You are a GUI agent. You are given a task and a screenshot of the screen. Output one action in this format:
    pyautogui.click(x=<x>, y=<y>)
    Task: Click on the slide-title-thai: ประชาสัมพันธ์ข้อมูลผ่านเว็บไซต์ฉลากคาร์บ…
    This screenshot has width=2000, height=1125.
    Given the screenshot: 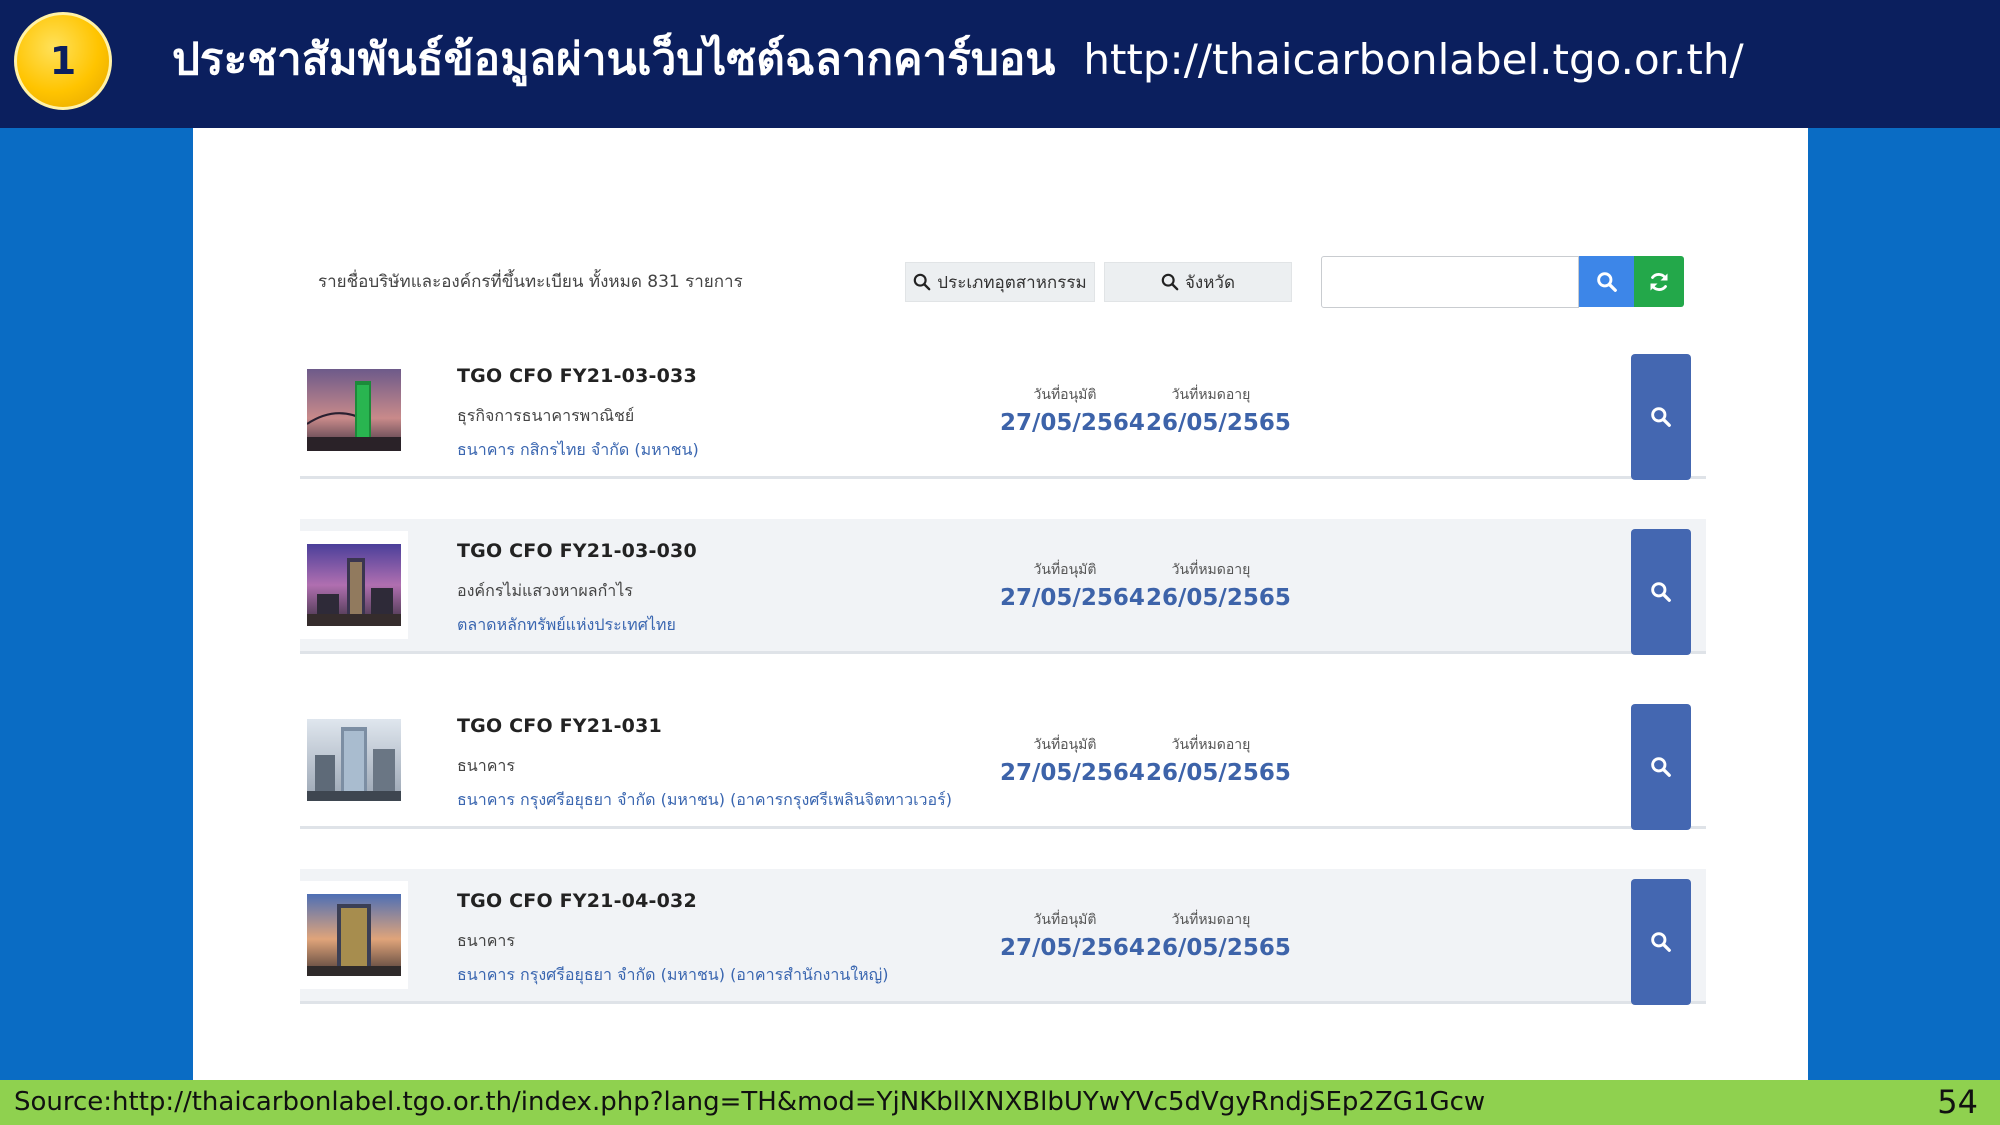 What is the action you would take?
    pyautogui.click(x=614, y=59)
    